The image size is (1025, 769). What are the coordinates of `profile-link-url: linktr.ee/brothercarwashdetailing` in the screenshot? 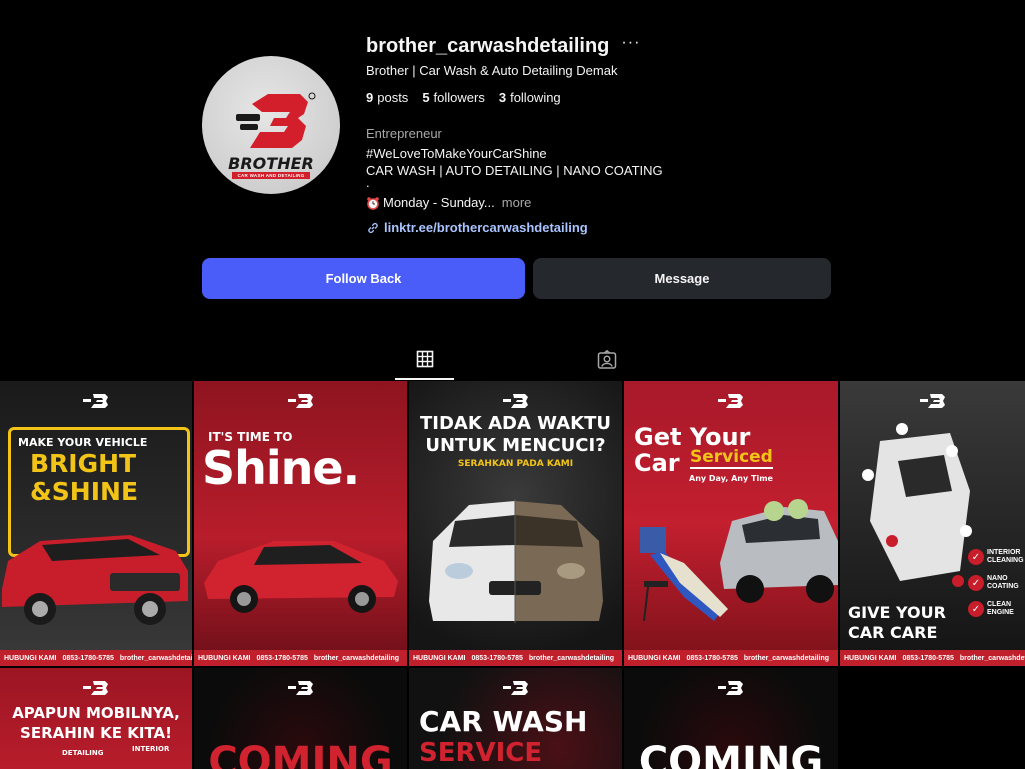 It's located at (486, 227).